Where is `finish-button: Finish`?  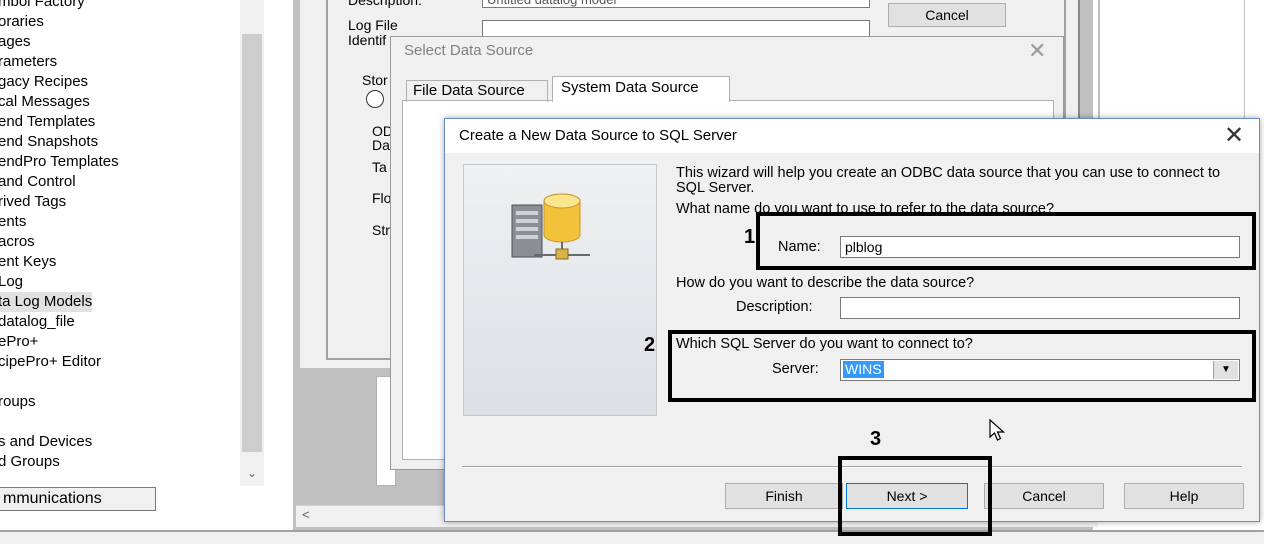 finish-button: Finish is located at coordinates (784, 496).